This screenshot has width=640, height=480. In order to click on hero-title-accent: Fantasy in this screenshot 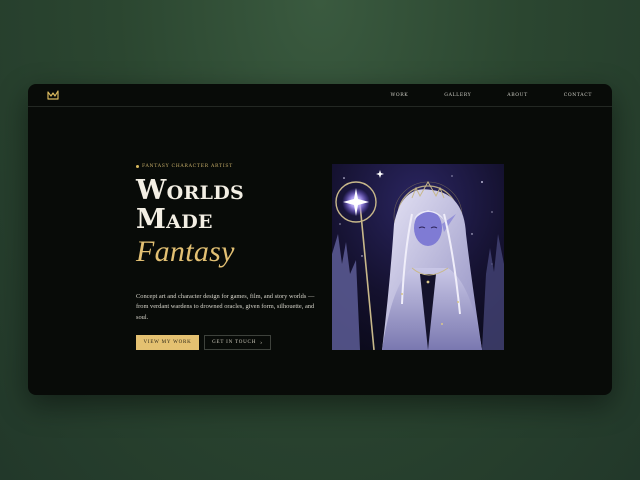, I will do `click(185, 252)`.